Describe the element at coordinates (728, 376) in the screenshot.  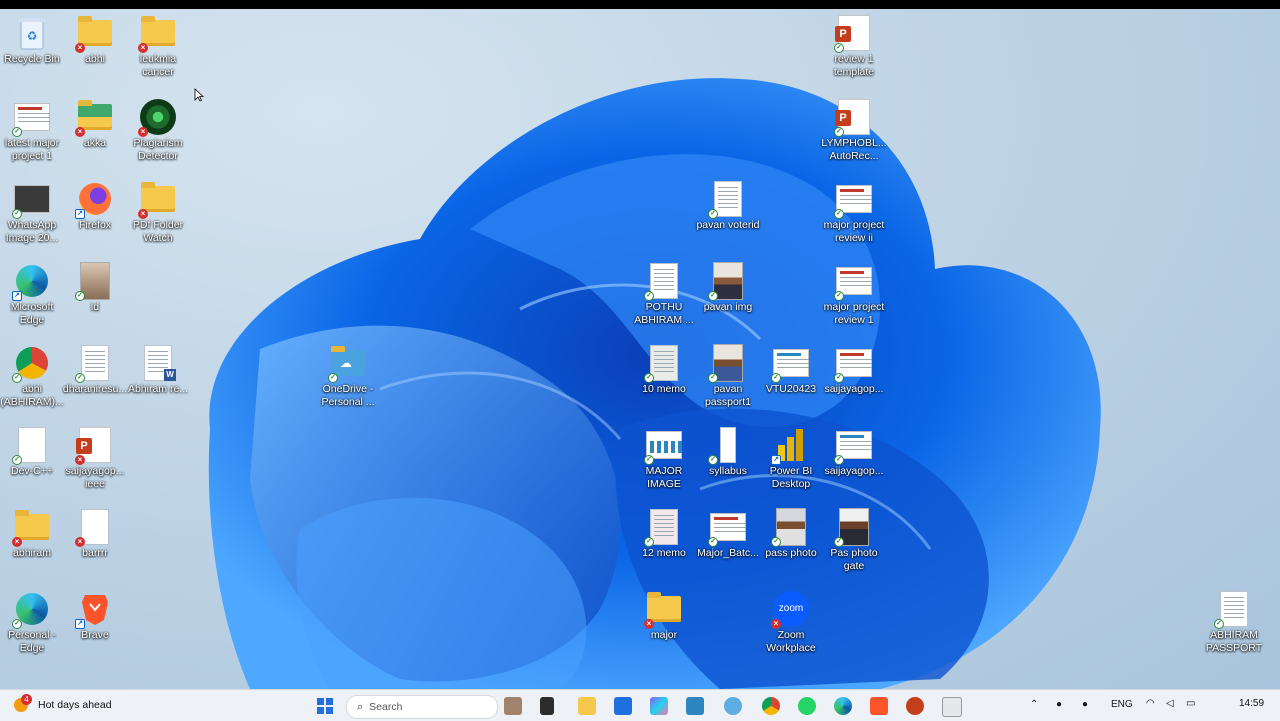
I see `desktop-icon-pavan-passport: ✓ pavan passport1` at that location.